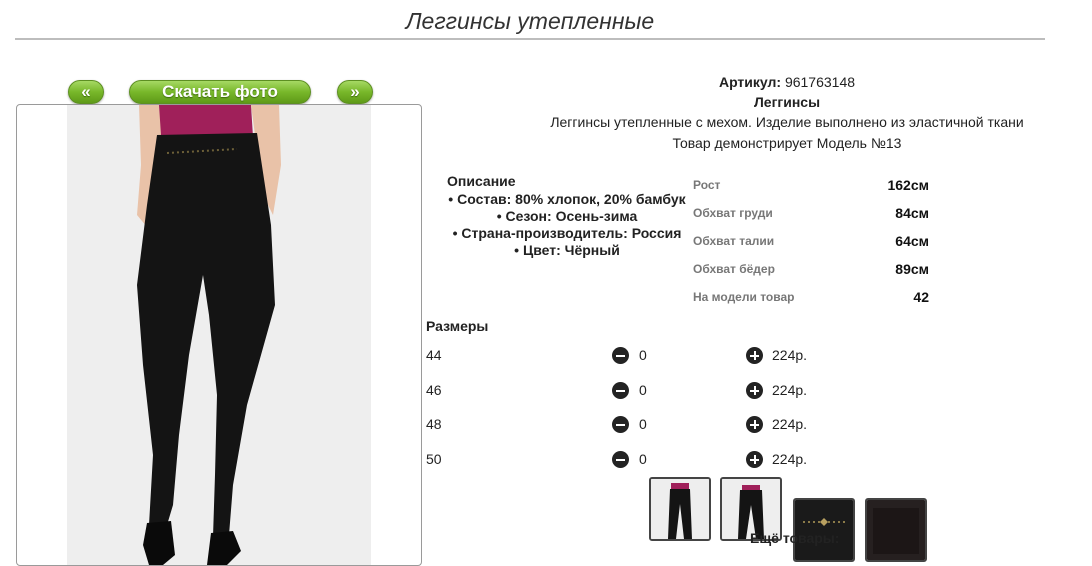 Image resolution: width=1092 pixels, height=566 pixels. Describe the element at coordinates (912, 269) in the screenshot. I see `measurement-value: 89см` at that location.